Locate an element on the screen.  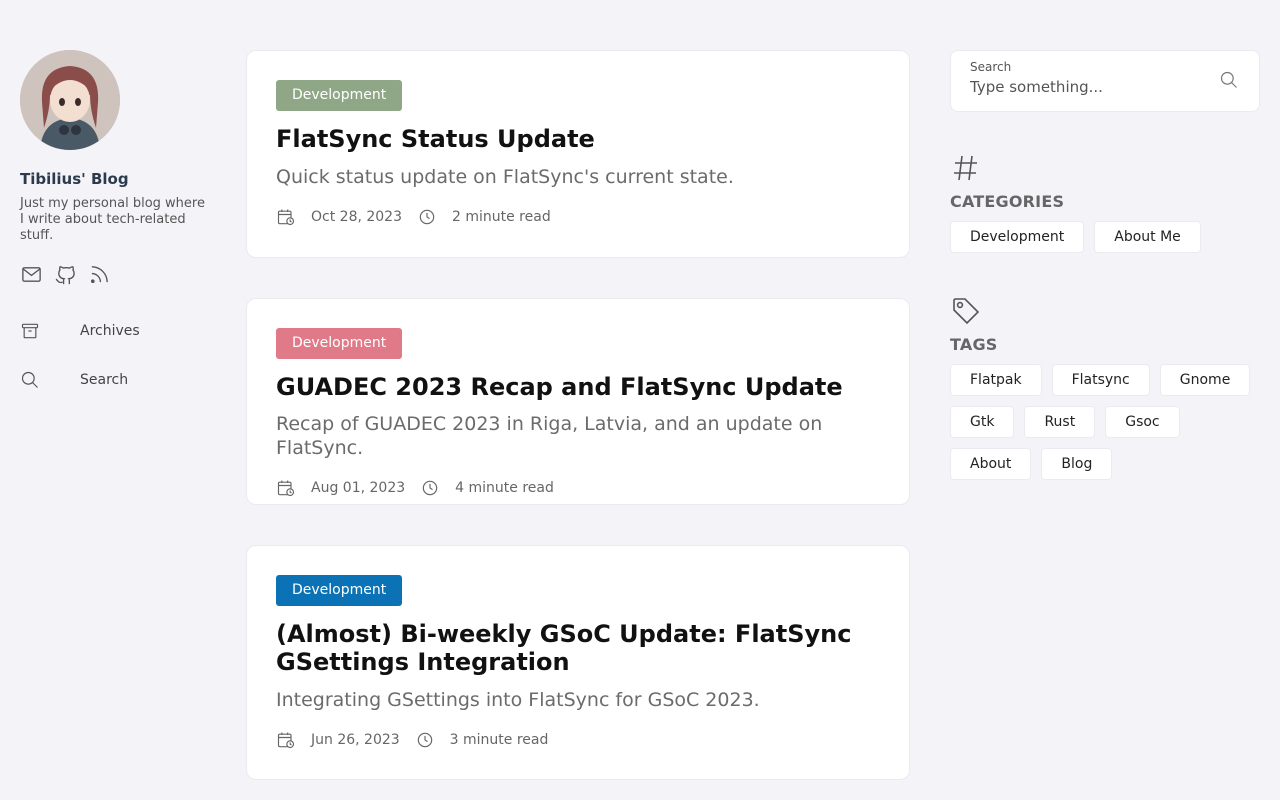
nav-item-search: Search is located at coordinates (120, 379).